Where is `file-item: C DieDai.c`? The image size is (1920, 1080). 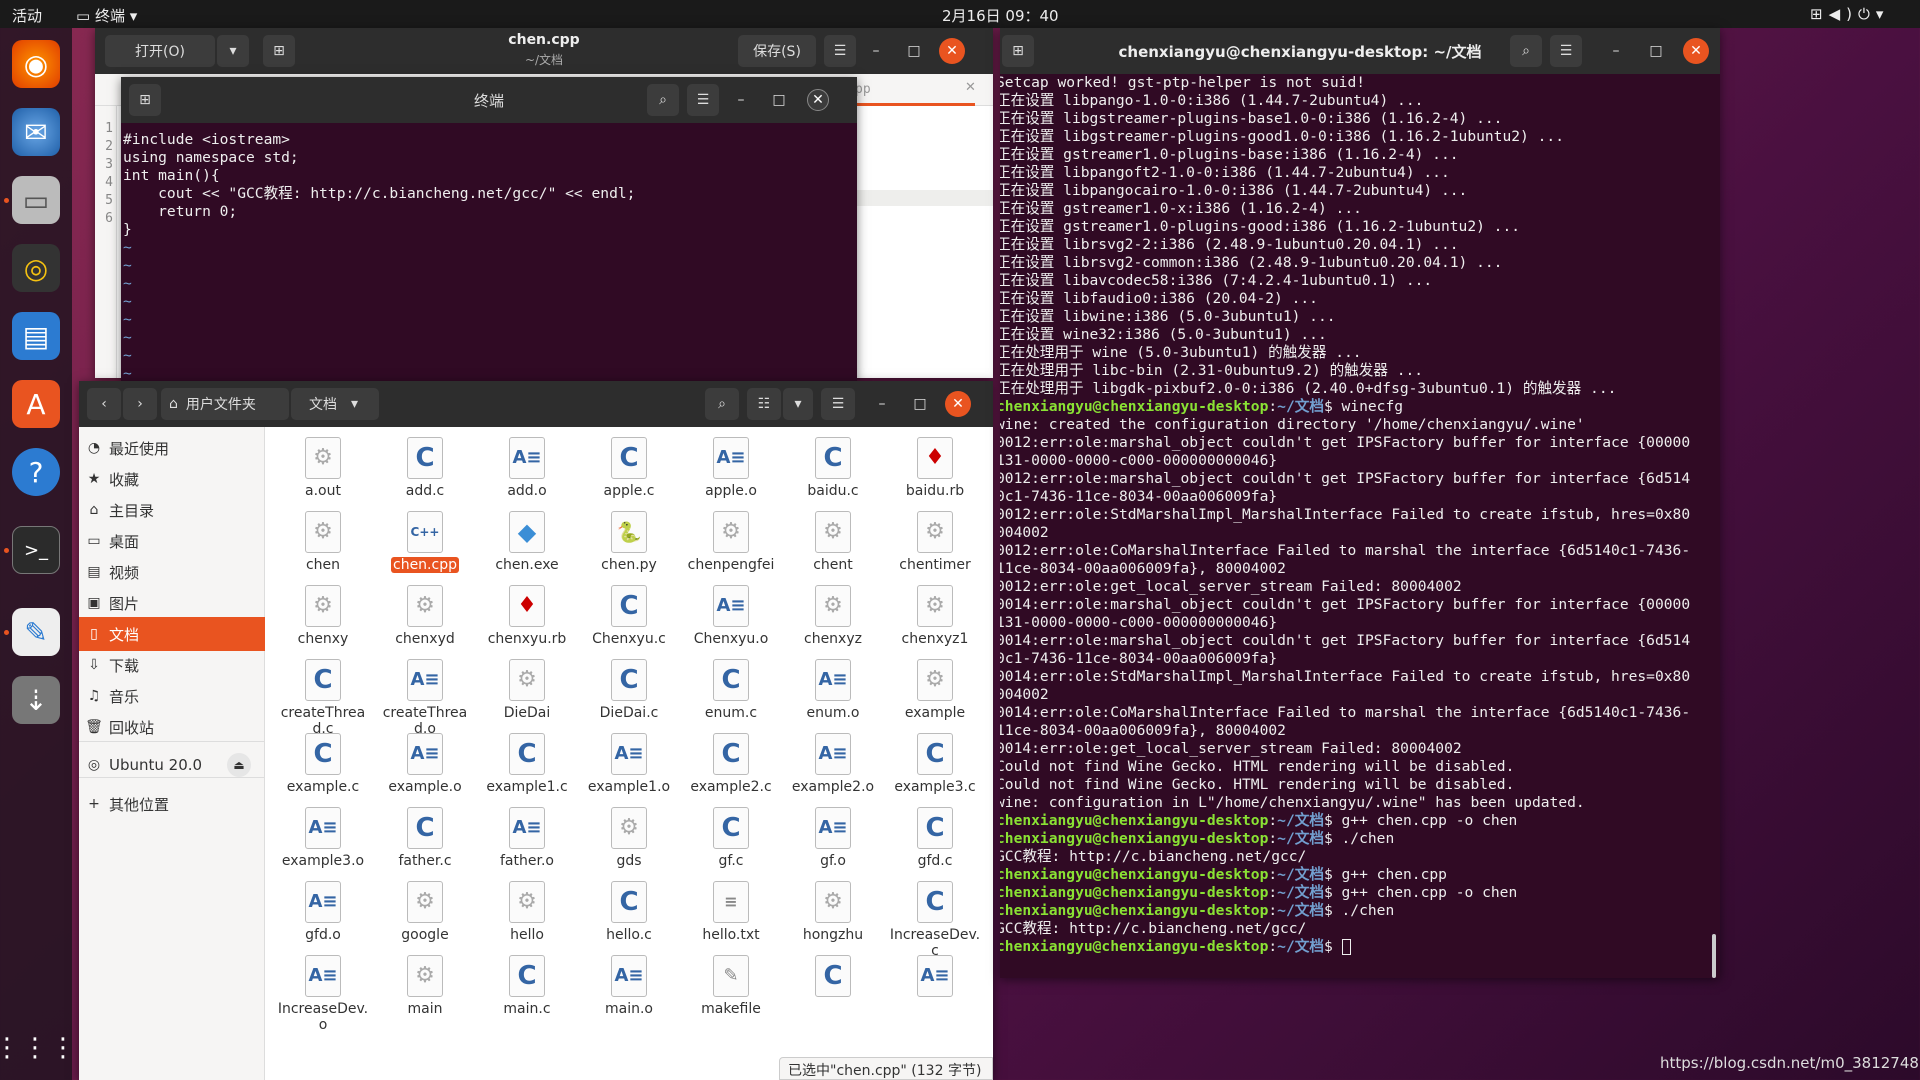
file-item: C DieDai.c is located at coordinates (629, 690).